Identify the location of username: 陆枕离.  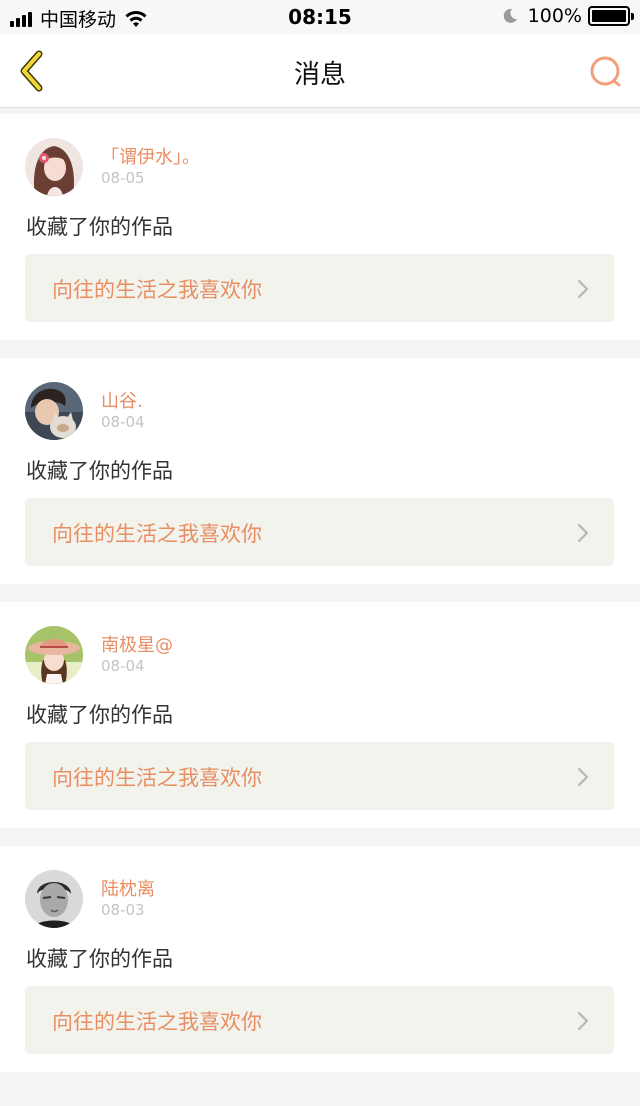
(128, 888).